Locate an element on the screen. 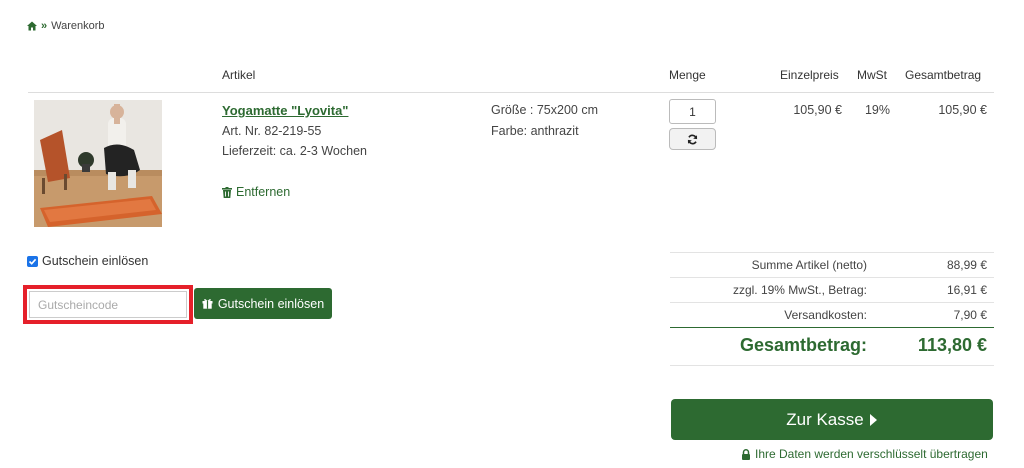 Image resolution: width=1024 pixels, height=468 pixels. summary-shipping-label: Versandkosten: is located at coordinates (825, 315).